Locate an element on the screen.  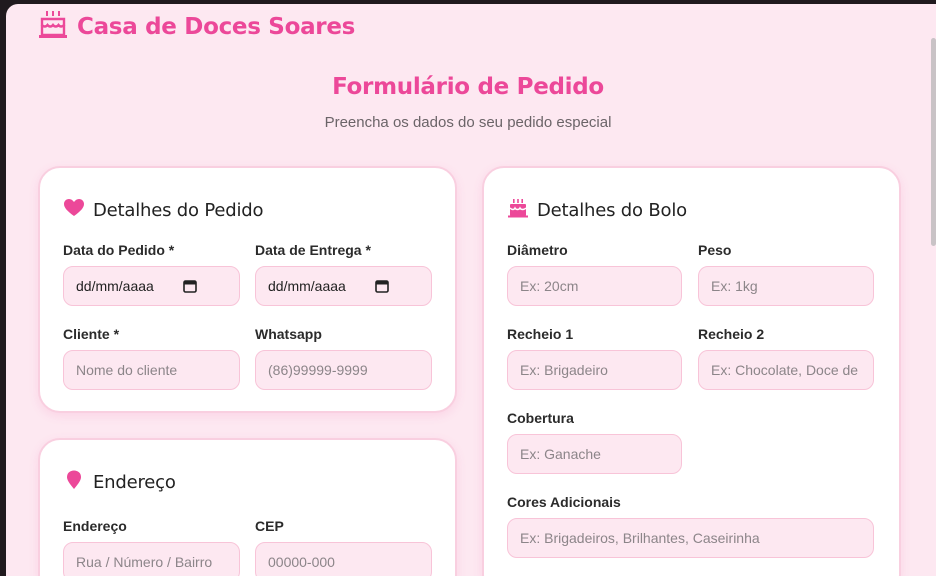
address-heading: Endereço is located at coordinates (134, 482).